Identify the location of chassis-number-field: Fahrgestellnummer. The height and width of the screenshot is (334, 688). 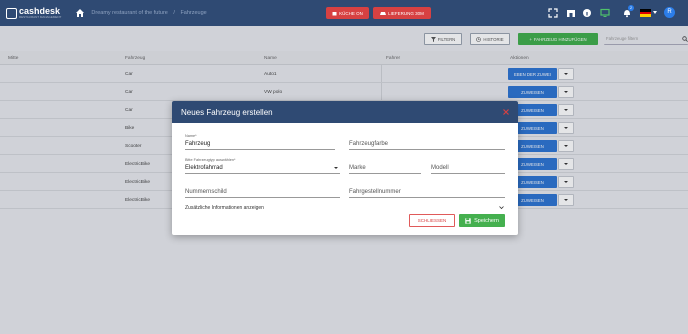
(427, 191).